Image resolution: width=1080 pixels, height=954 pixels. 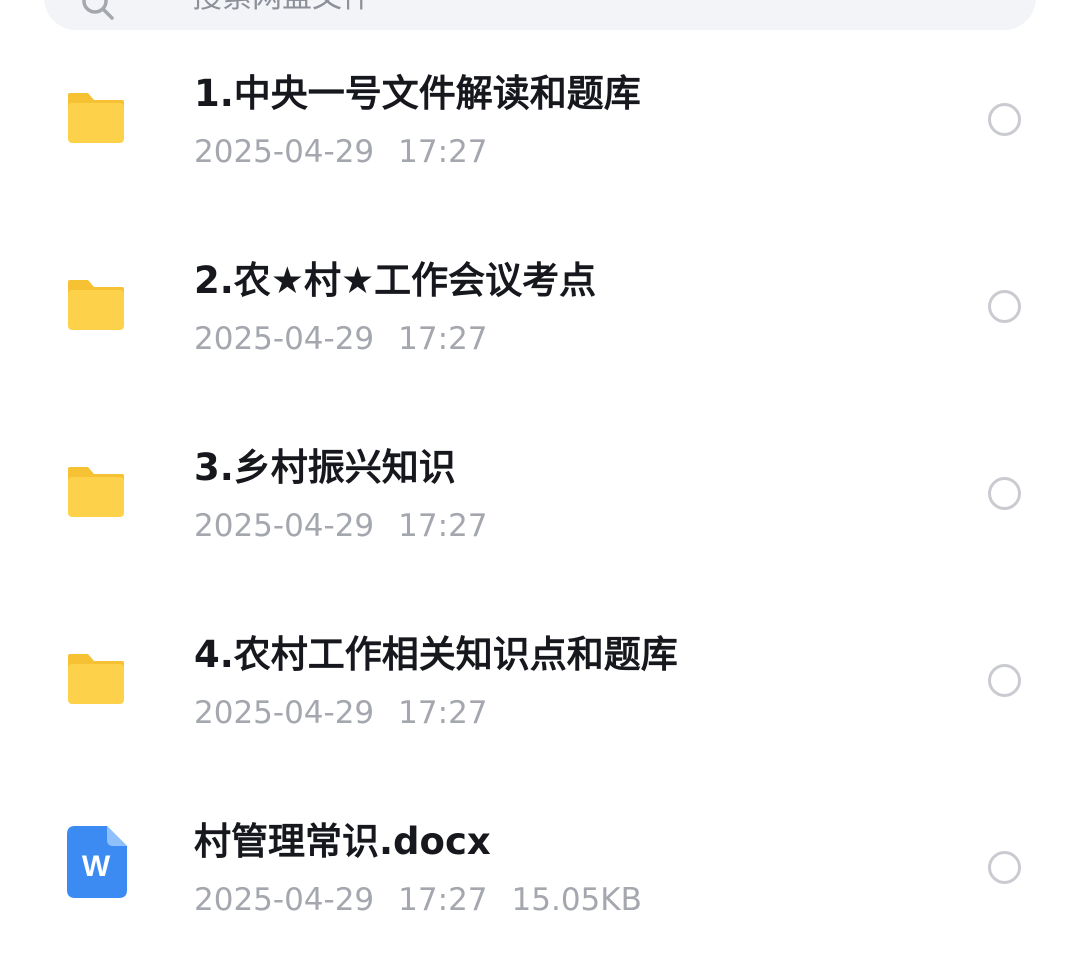 What do you see at coordinates (395, 280) in the screenshot?
I see `file-name: 2.农★村★工作会议考点` at bounding box center [395, 280].